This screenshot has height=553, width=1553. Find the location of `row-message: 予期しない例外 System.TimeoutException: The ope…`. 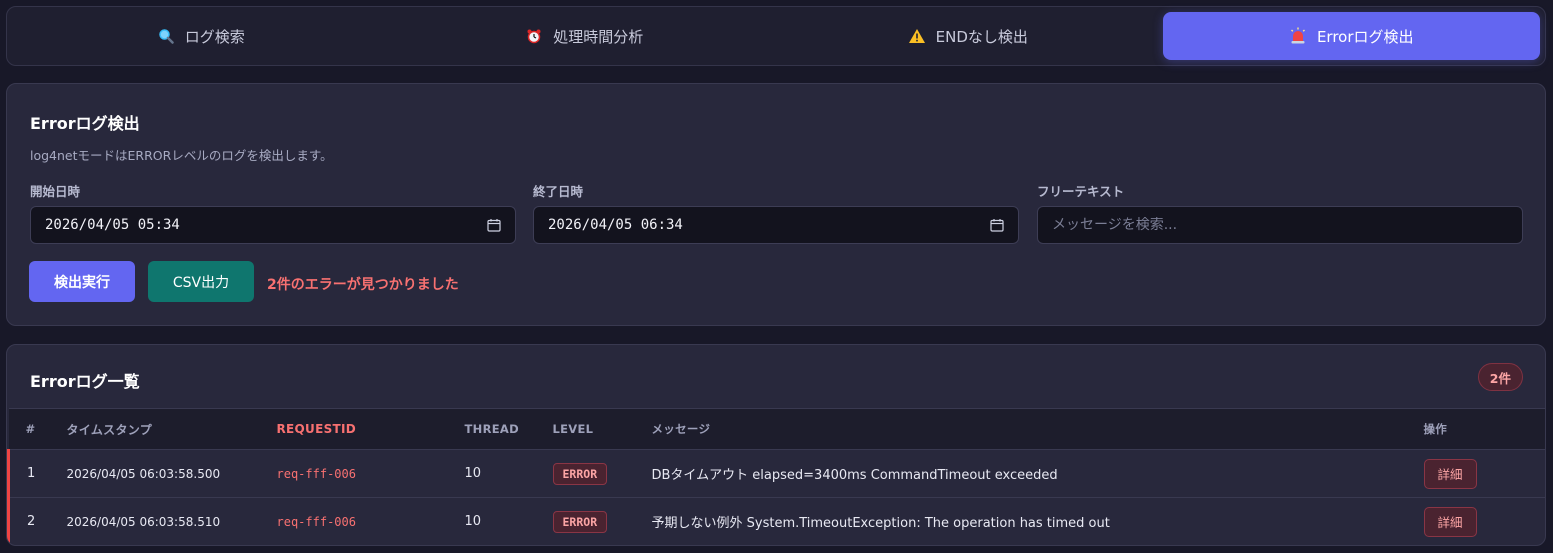

row-message: 予期しない例外 System.TimeoutException: The ope… is located at coordinates (880, 524).